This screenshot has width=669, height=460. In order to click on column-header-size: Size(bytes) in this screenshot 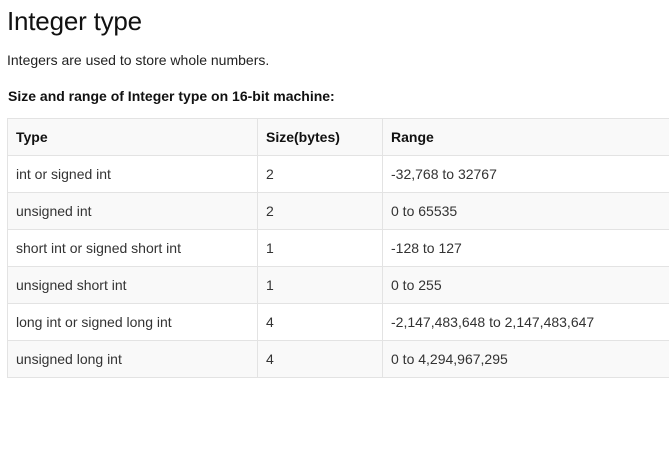, I will do `click(320, 137)`.